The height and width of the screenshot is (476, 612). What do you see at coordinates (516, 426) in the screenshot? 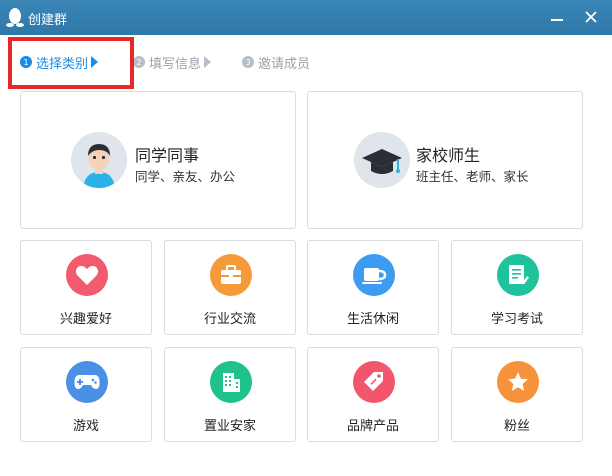
I see `category-label: 粉丝` at bounding box center [516, 426].